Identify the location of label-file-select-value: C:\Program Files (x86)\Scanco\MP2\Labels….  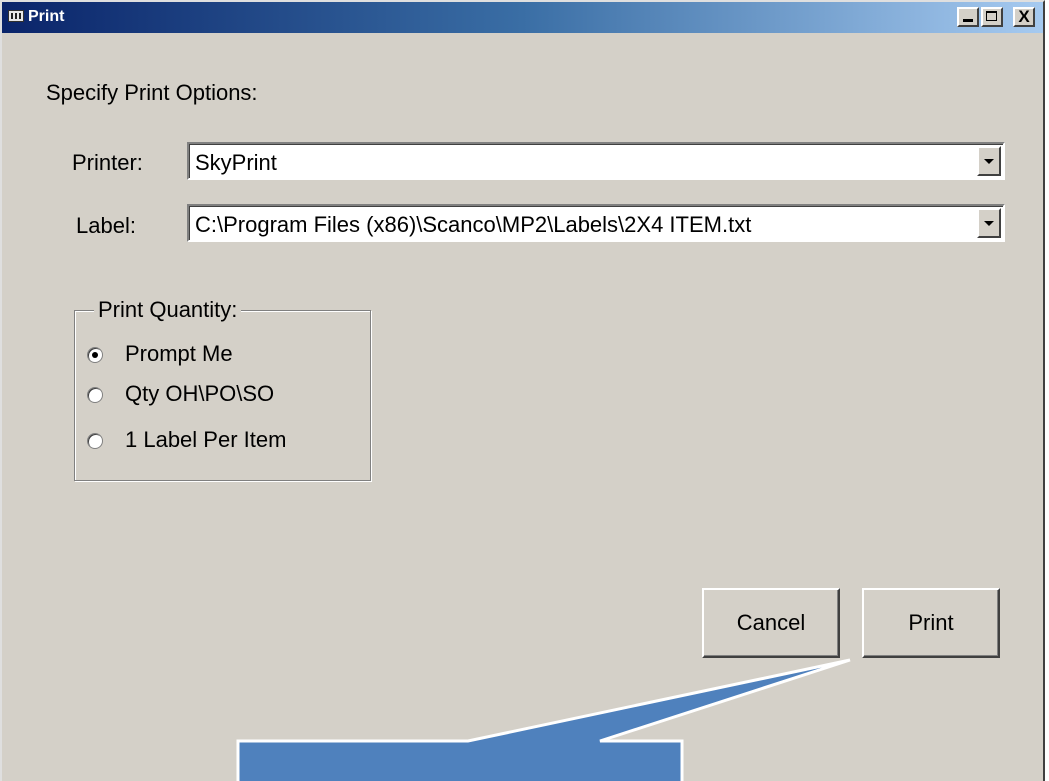
(473, 224).